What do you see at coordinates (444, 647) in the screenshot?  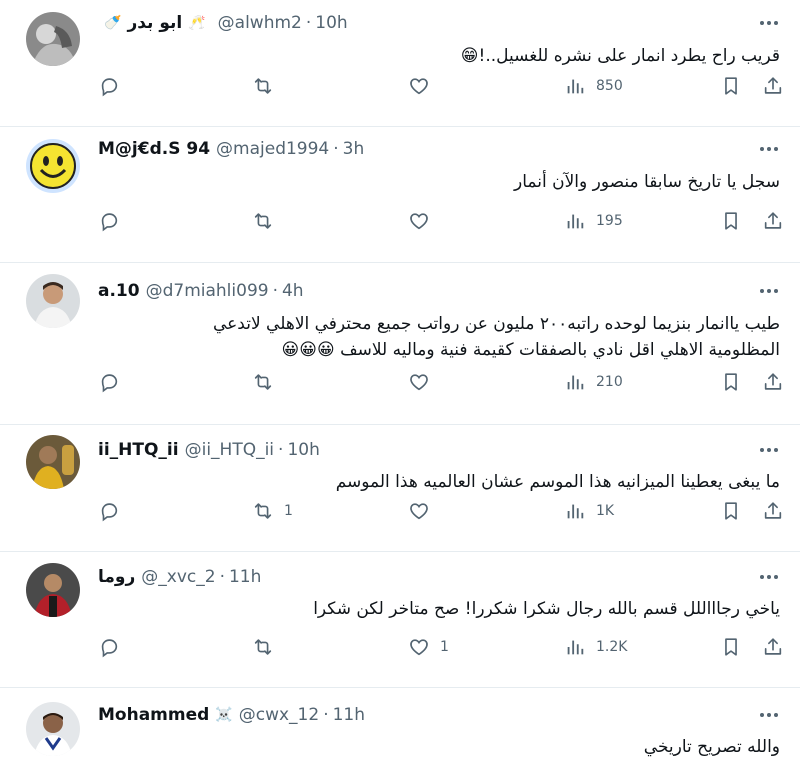 I see `like-count: 1` at bounding box center [444, 647].